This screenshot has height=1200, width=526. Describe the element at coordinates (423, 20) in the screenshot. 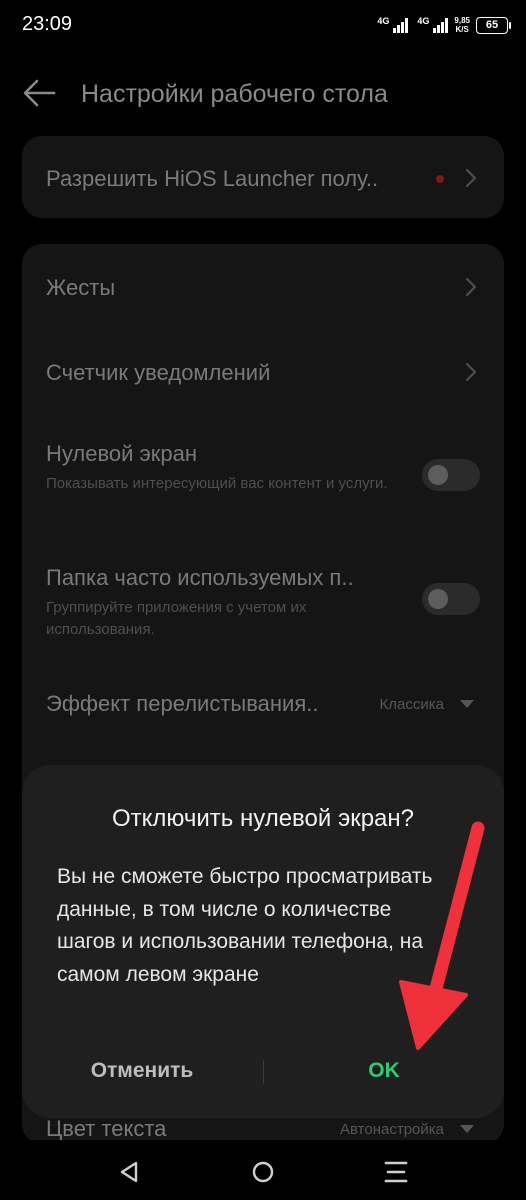

I see `network-type-2: 4G` at that location.